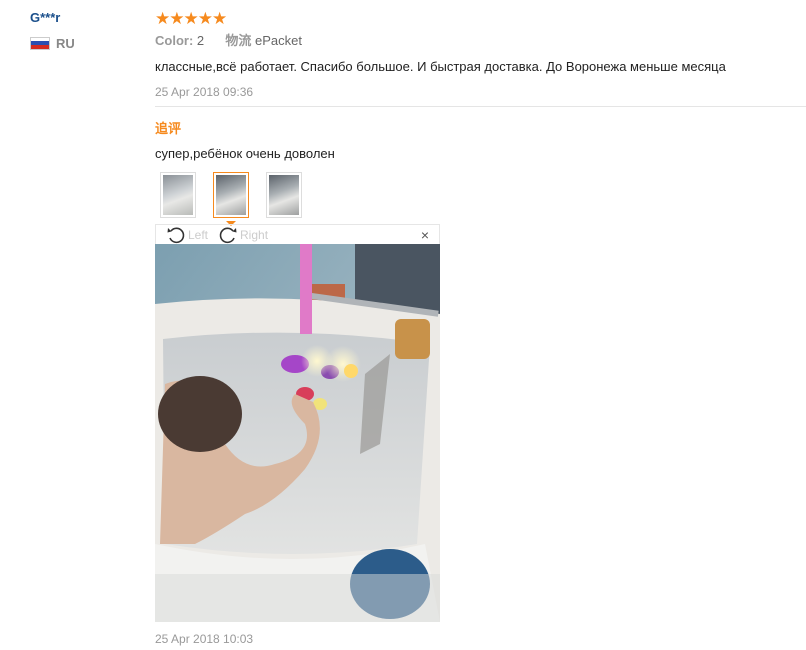 The width and height of the screenshot is (806, 650). I want to click on additional-feedback-date: 25 Apr 2018 10:03, so click(204, 639).